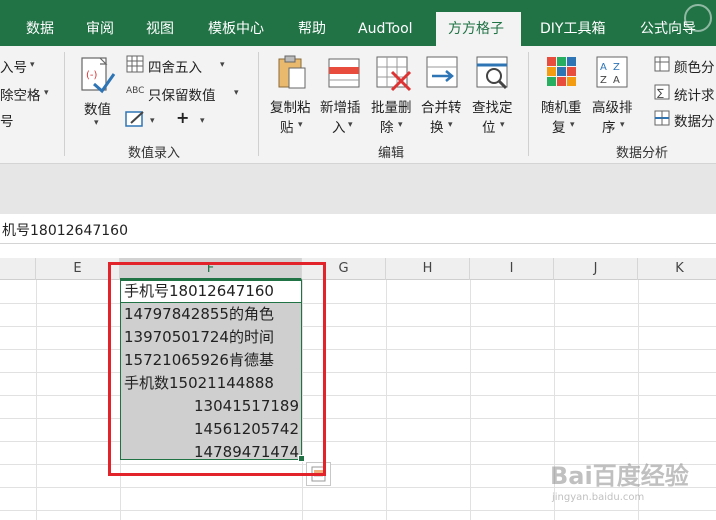 The height and width of the screenshot is (520, 716). What do you see at coordinates (301, 458) in the screenshot?
I see `fill-handle` at bounding box center [301, 458].